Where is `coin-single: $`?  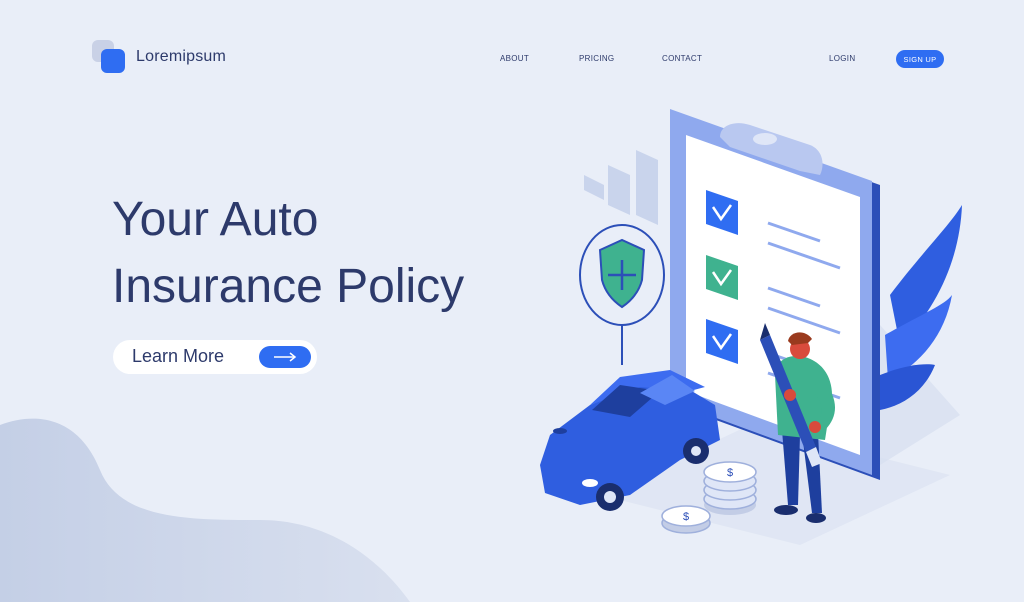 coin-single: $ is located at coordinates (686, 519).